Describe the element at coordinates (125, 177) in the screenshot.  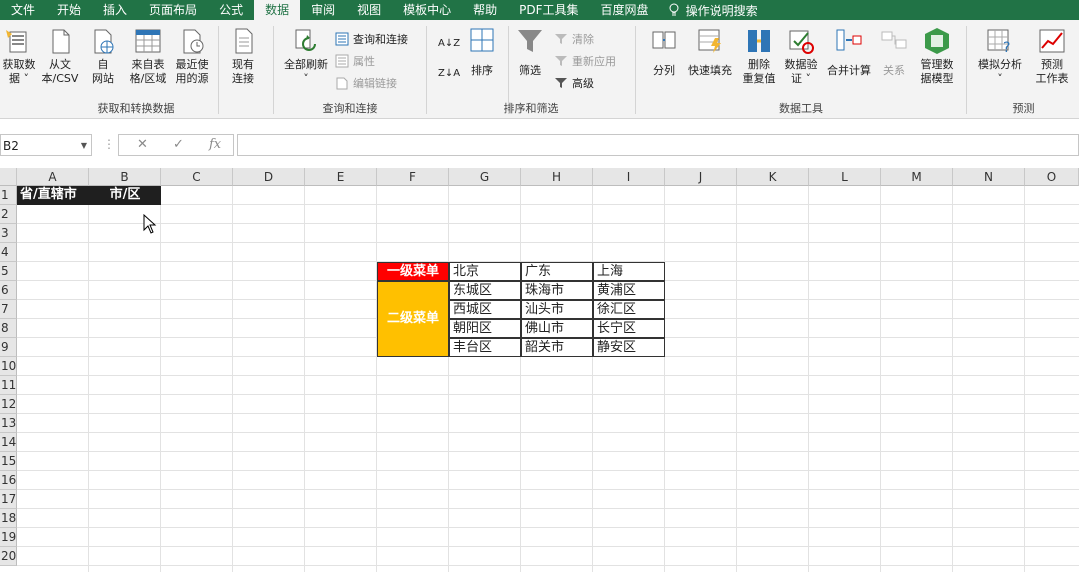
I see `column-header: B` at that location.